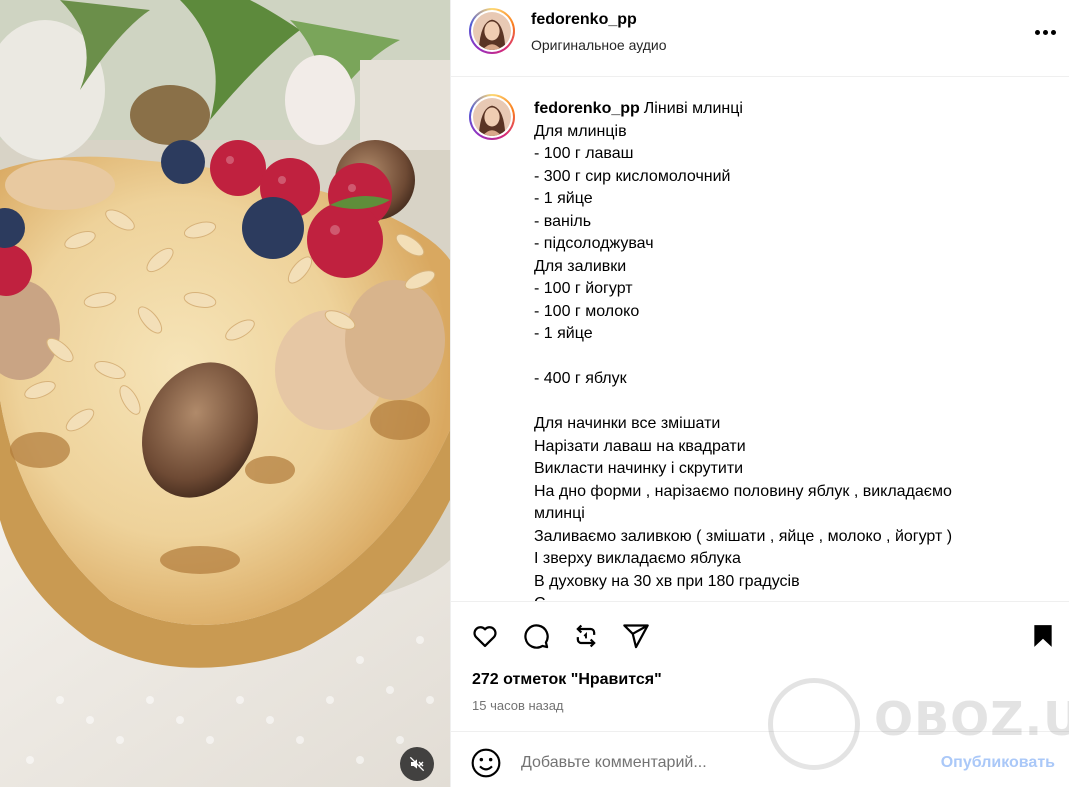  I want to click on more-options-button, so click(1045, 32).